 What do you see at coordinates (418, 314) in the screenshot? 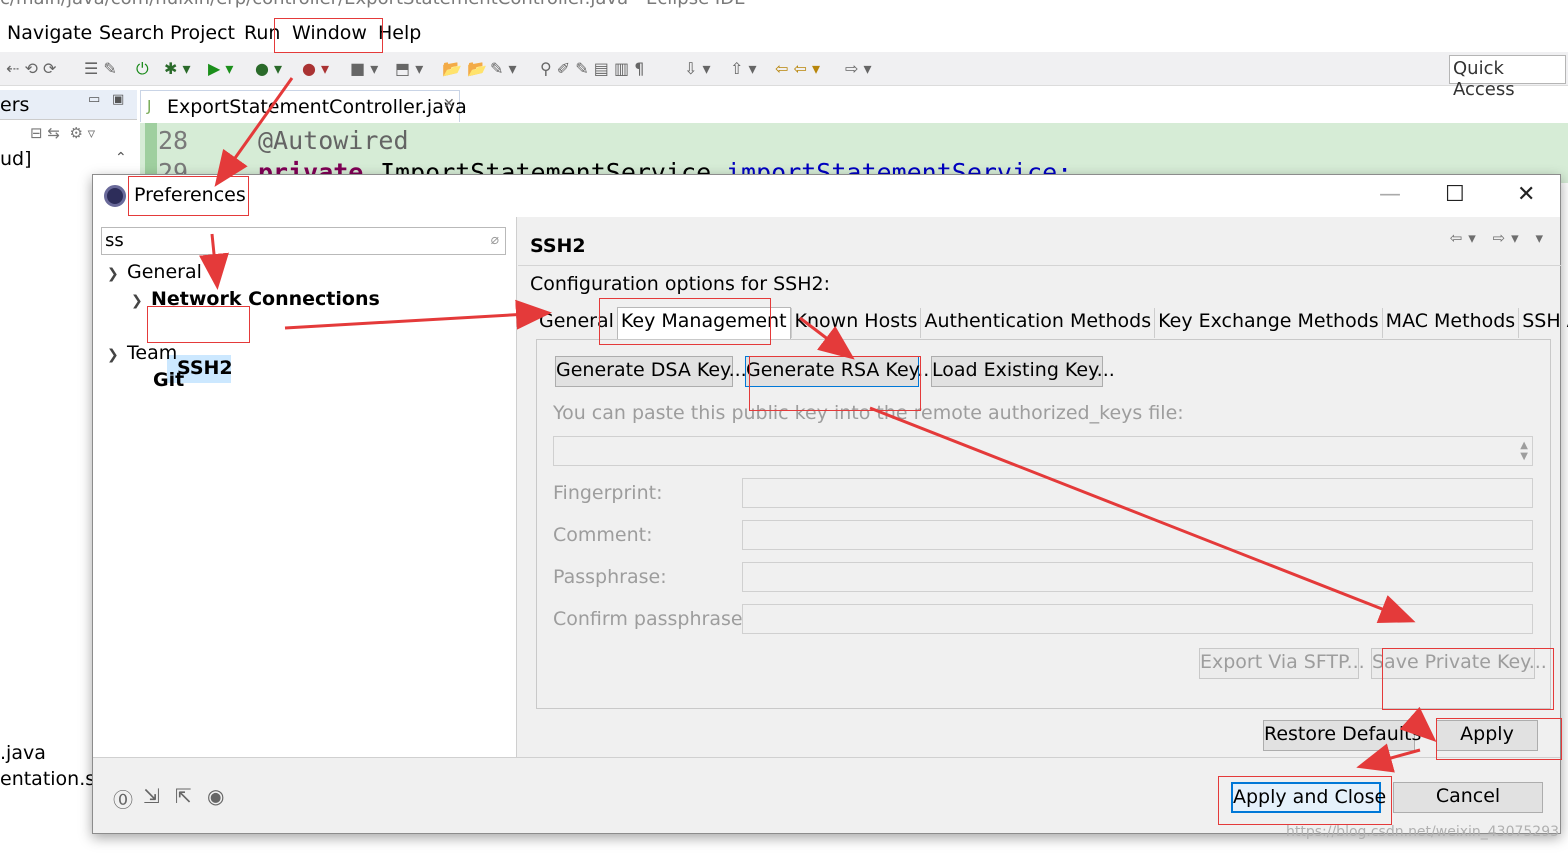
I see `arrow-ssh2-to-general-tab` at bounding box center [418, 314].